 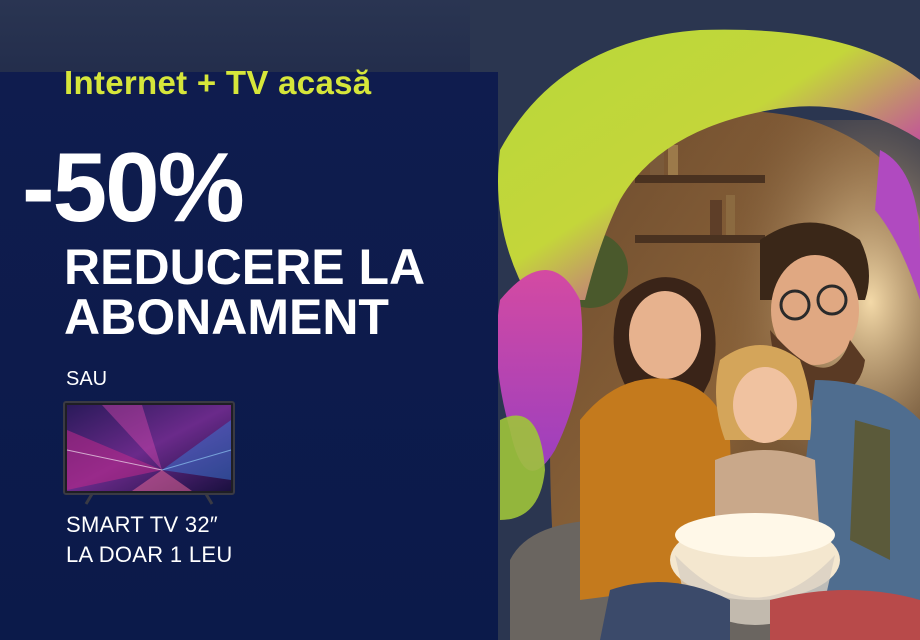 What do you see at coordinates (149, 453) in the screenshot?
I see `smart-tv-image` at bounding box center [149, 453].